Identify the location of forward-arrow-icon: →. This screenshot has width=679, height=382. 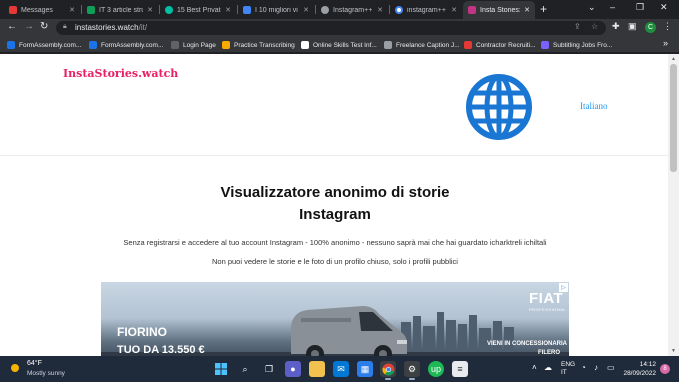
(29, 26).